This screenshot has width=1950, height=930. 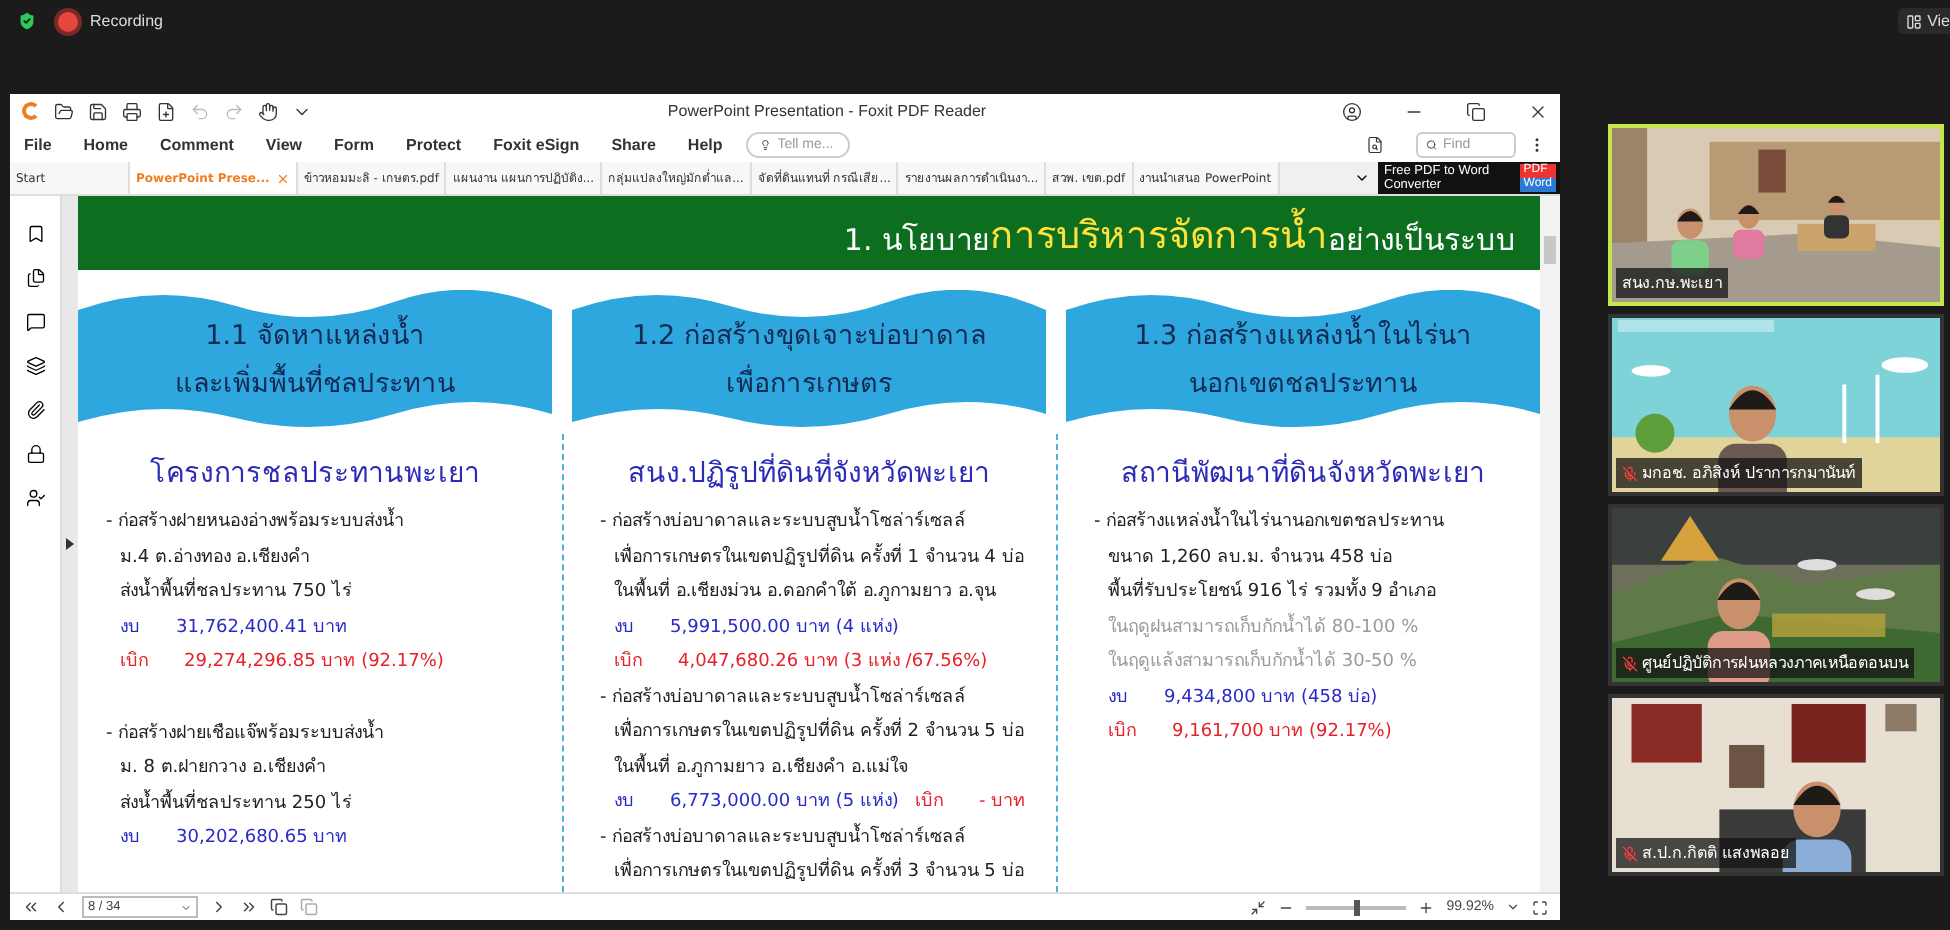 What do you see at coordinates (1375, 145) in the screenshot?
I see `search-document-icon` at bounding box center [1375, 145].